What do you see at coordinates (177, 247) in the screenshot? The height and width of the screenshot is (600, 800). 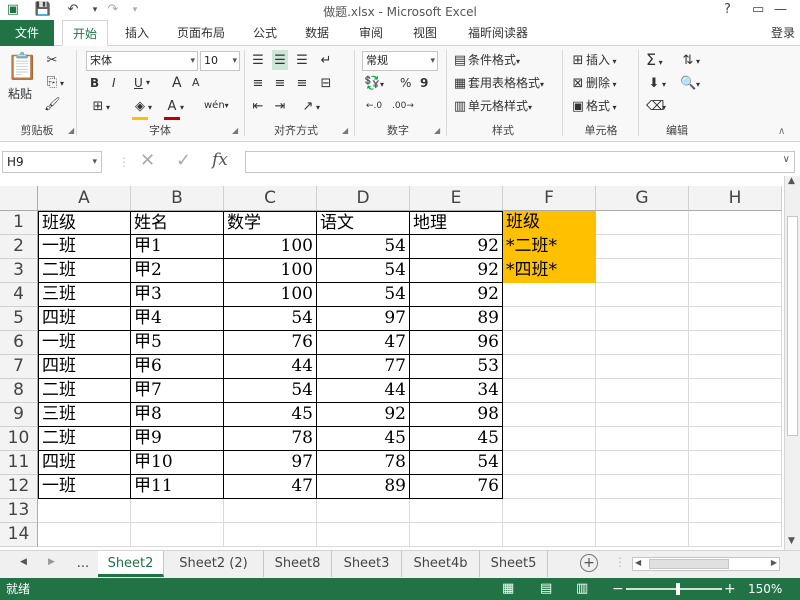 I see `cell-b2: 甲1` at bounding box center [177, 247].